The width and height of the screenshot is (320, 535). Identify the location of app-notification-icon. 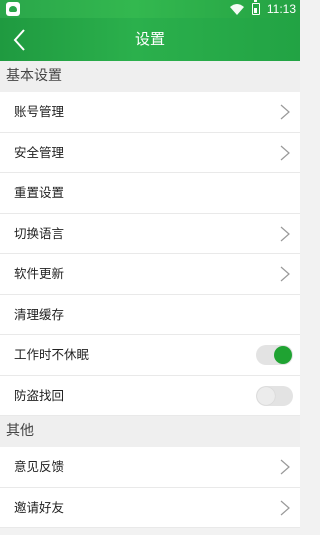
(13, 9).